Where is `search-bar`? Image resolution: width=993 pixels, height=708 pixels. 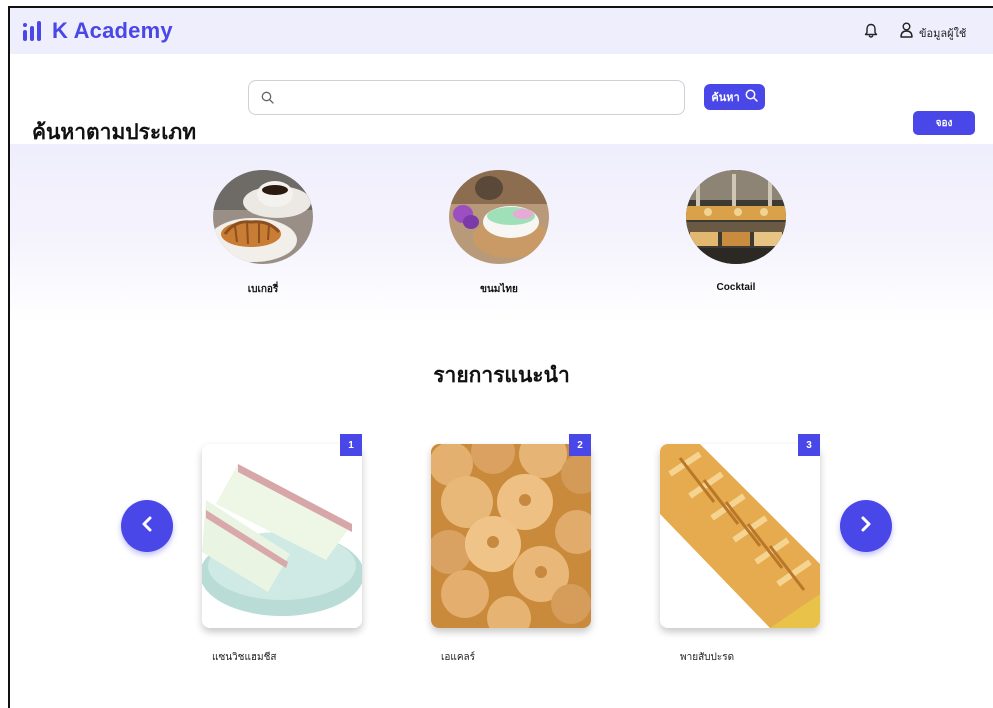
search-bar is located at coordinates (466, 97).